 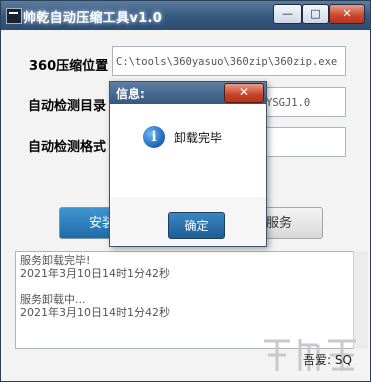 What do you see at coordinates (244, 93) in the screenshot?
I see `dialog-close-button: ✕` at bounding box center [244, 93].